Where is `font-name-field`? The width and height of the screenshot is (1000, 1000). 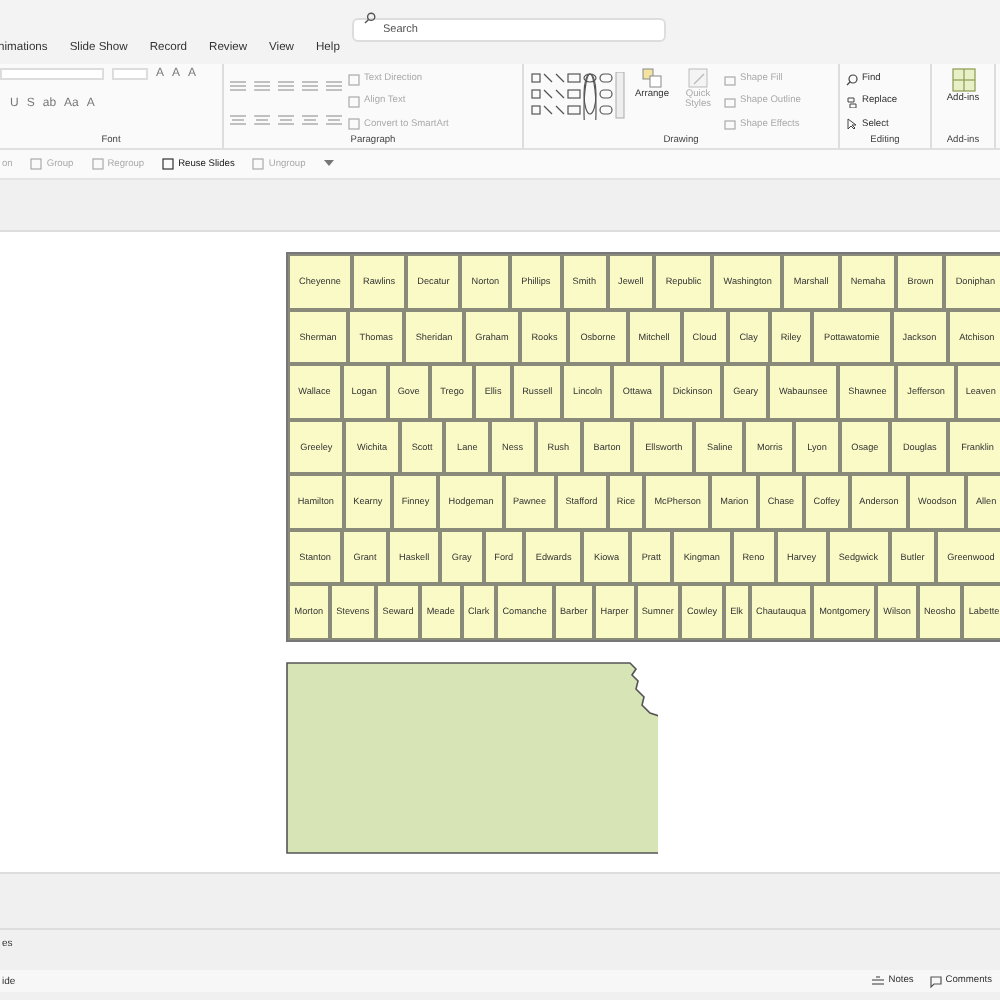 font-name-field is located at coordinates (52, 74).